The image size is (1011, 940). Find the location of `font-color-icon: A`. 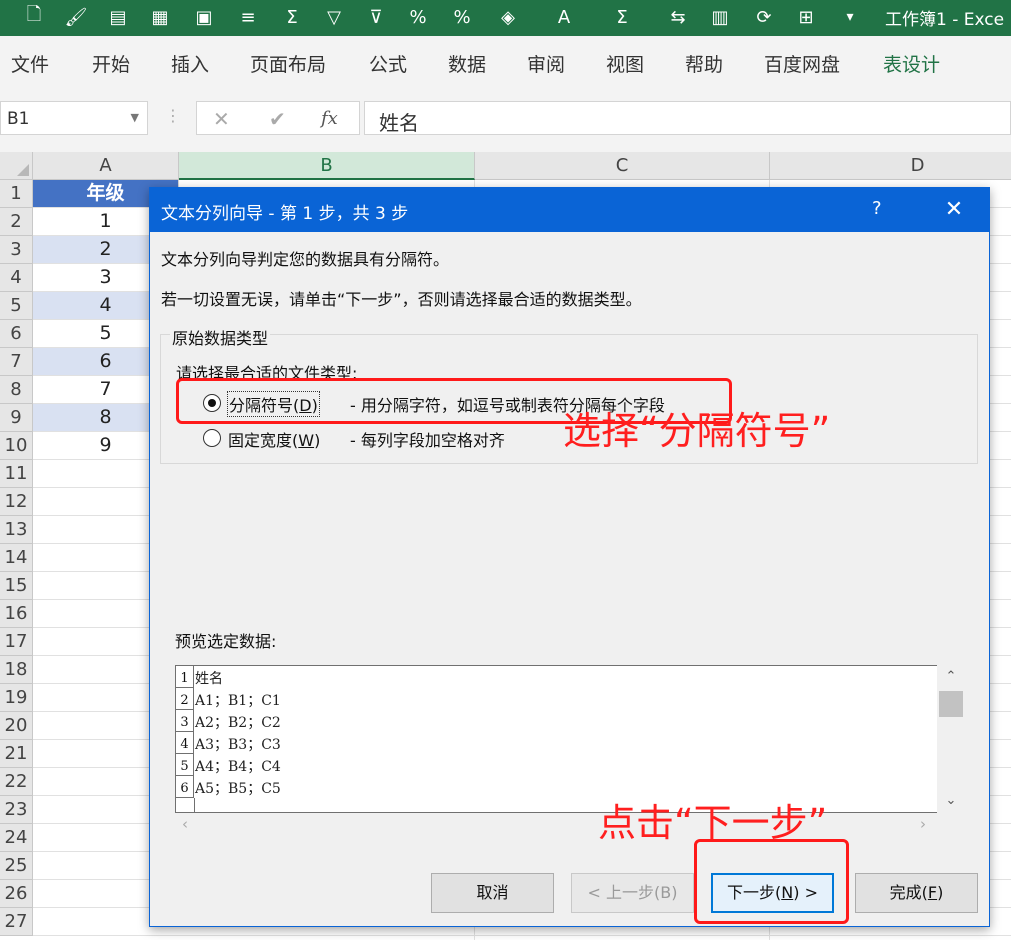

font-color-icon: A is located at coordinates (564, 17).